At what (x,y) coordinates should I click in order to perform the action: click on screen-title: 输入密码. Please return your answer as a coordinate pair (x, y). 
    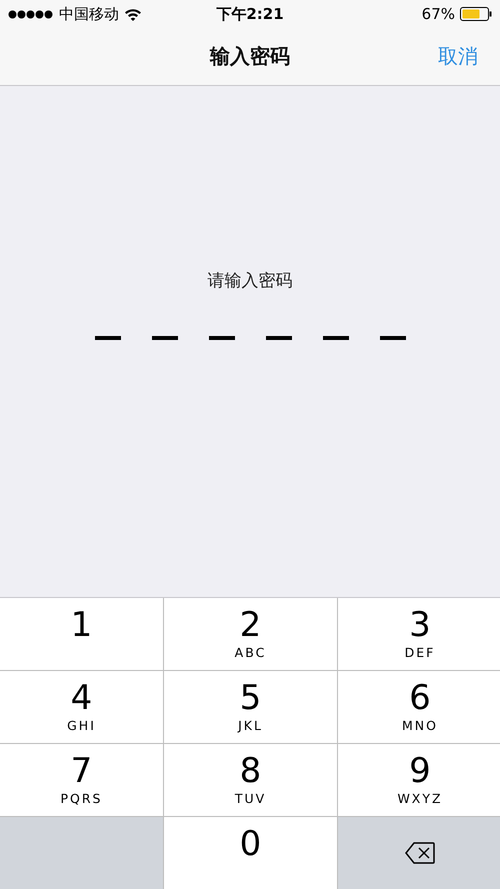
    Looking at the image, I should click on (250, 56).